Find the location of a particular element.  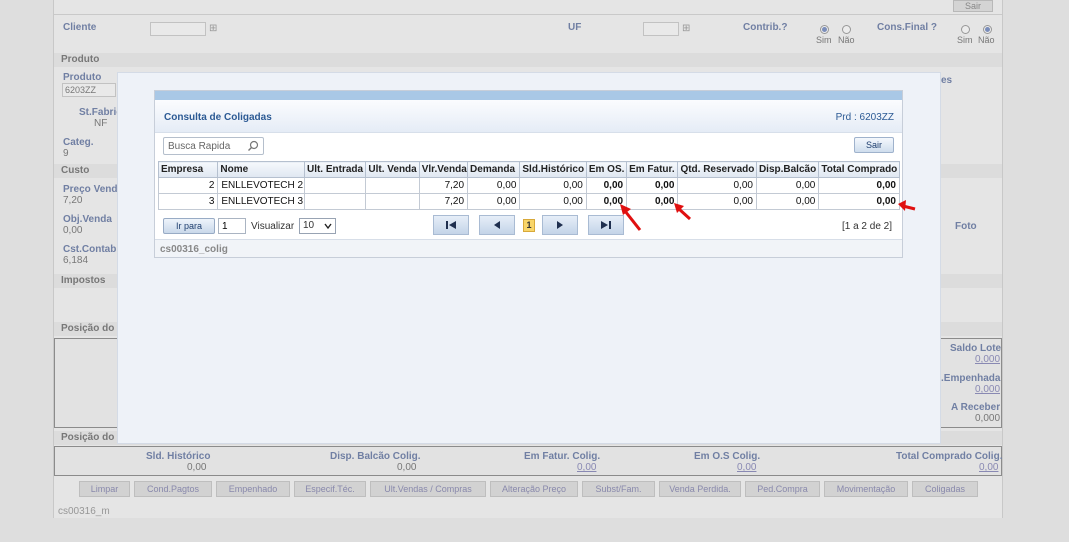

visualizar-label: Visualizar is located at coordinates (273, 226).